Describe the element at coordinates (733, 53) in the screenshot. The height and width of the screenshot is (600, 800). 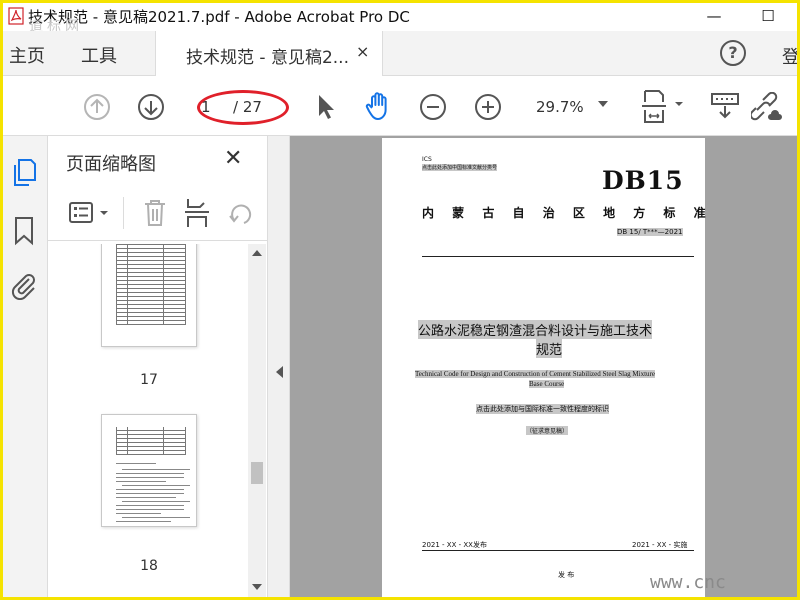
I see `help-icon: ?` at that location.